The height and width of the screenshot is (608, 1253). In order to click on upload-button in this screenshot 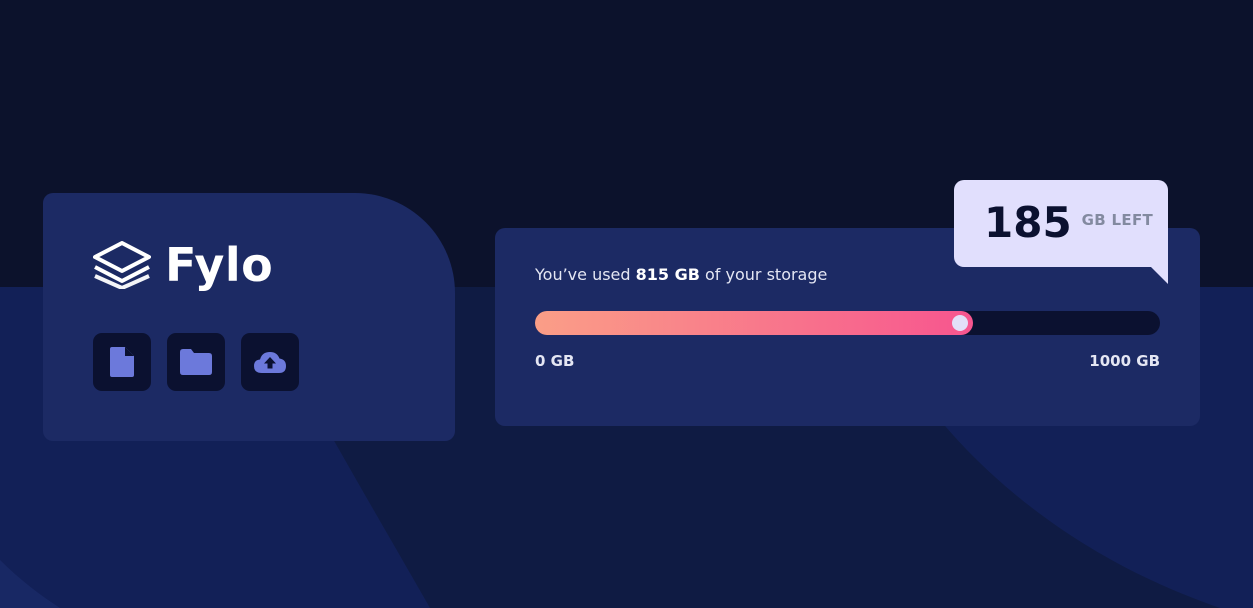, I will do `click(270, 362)`.